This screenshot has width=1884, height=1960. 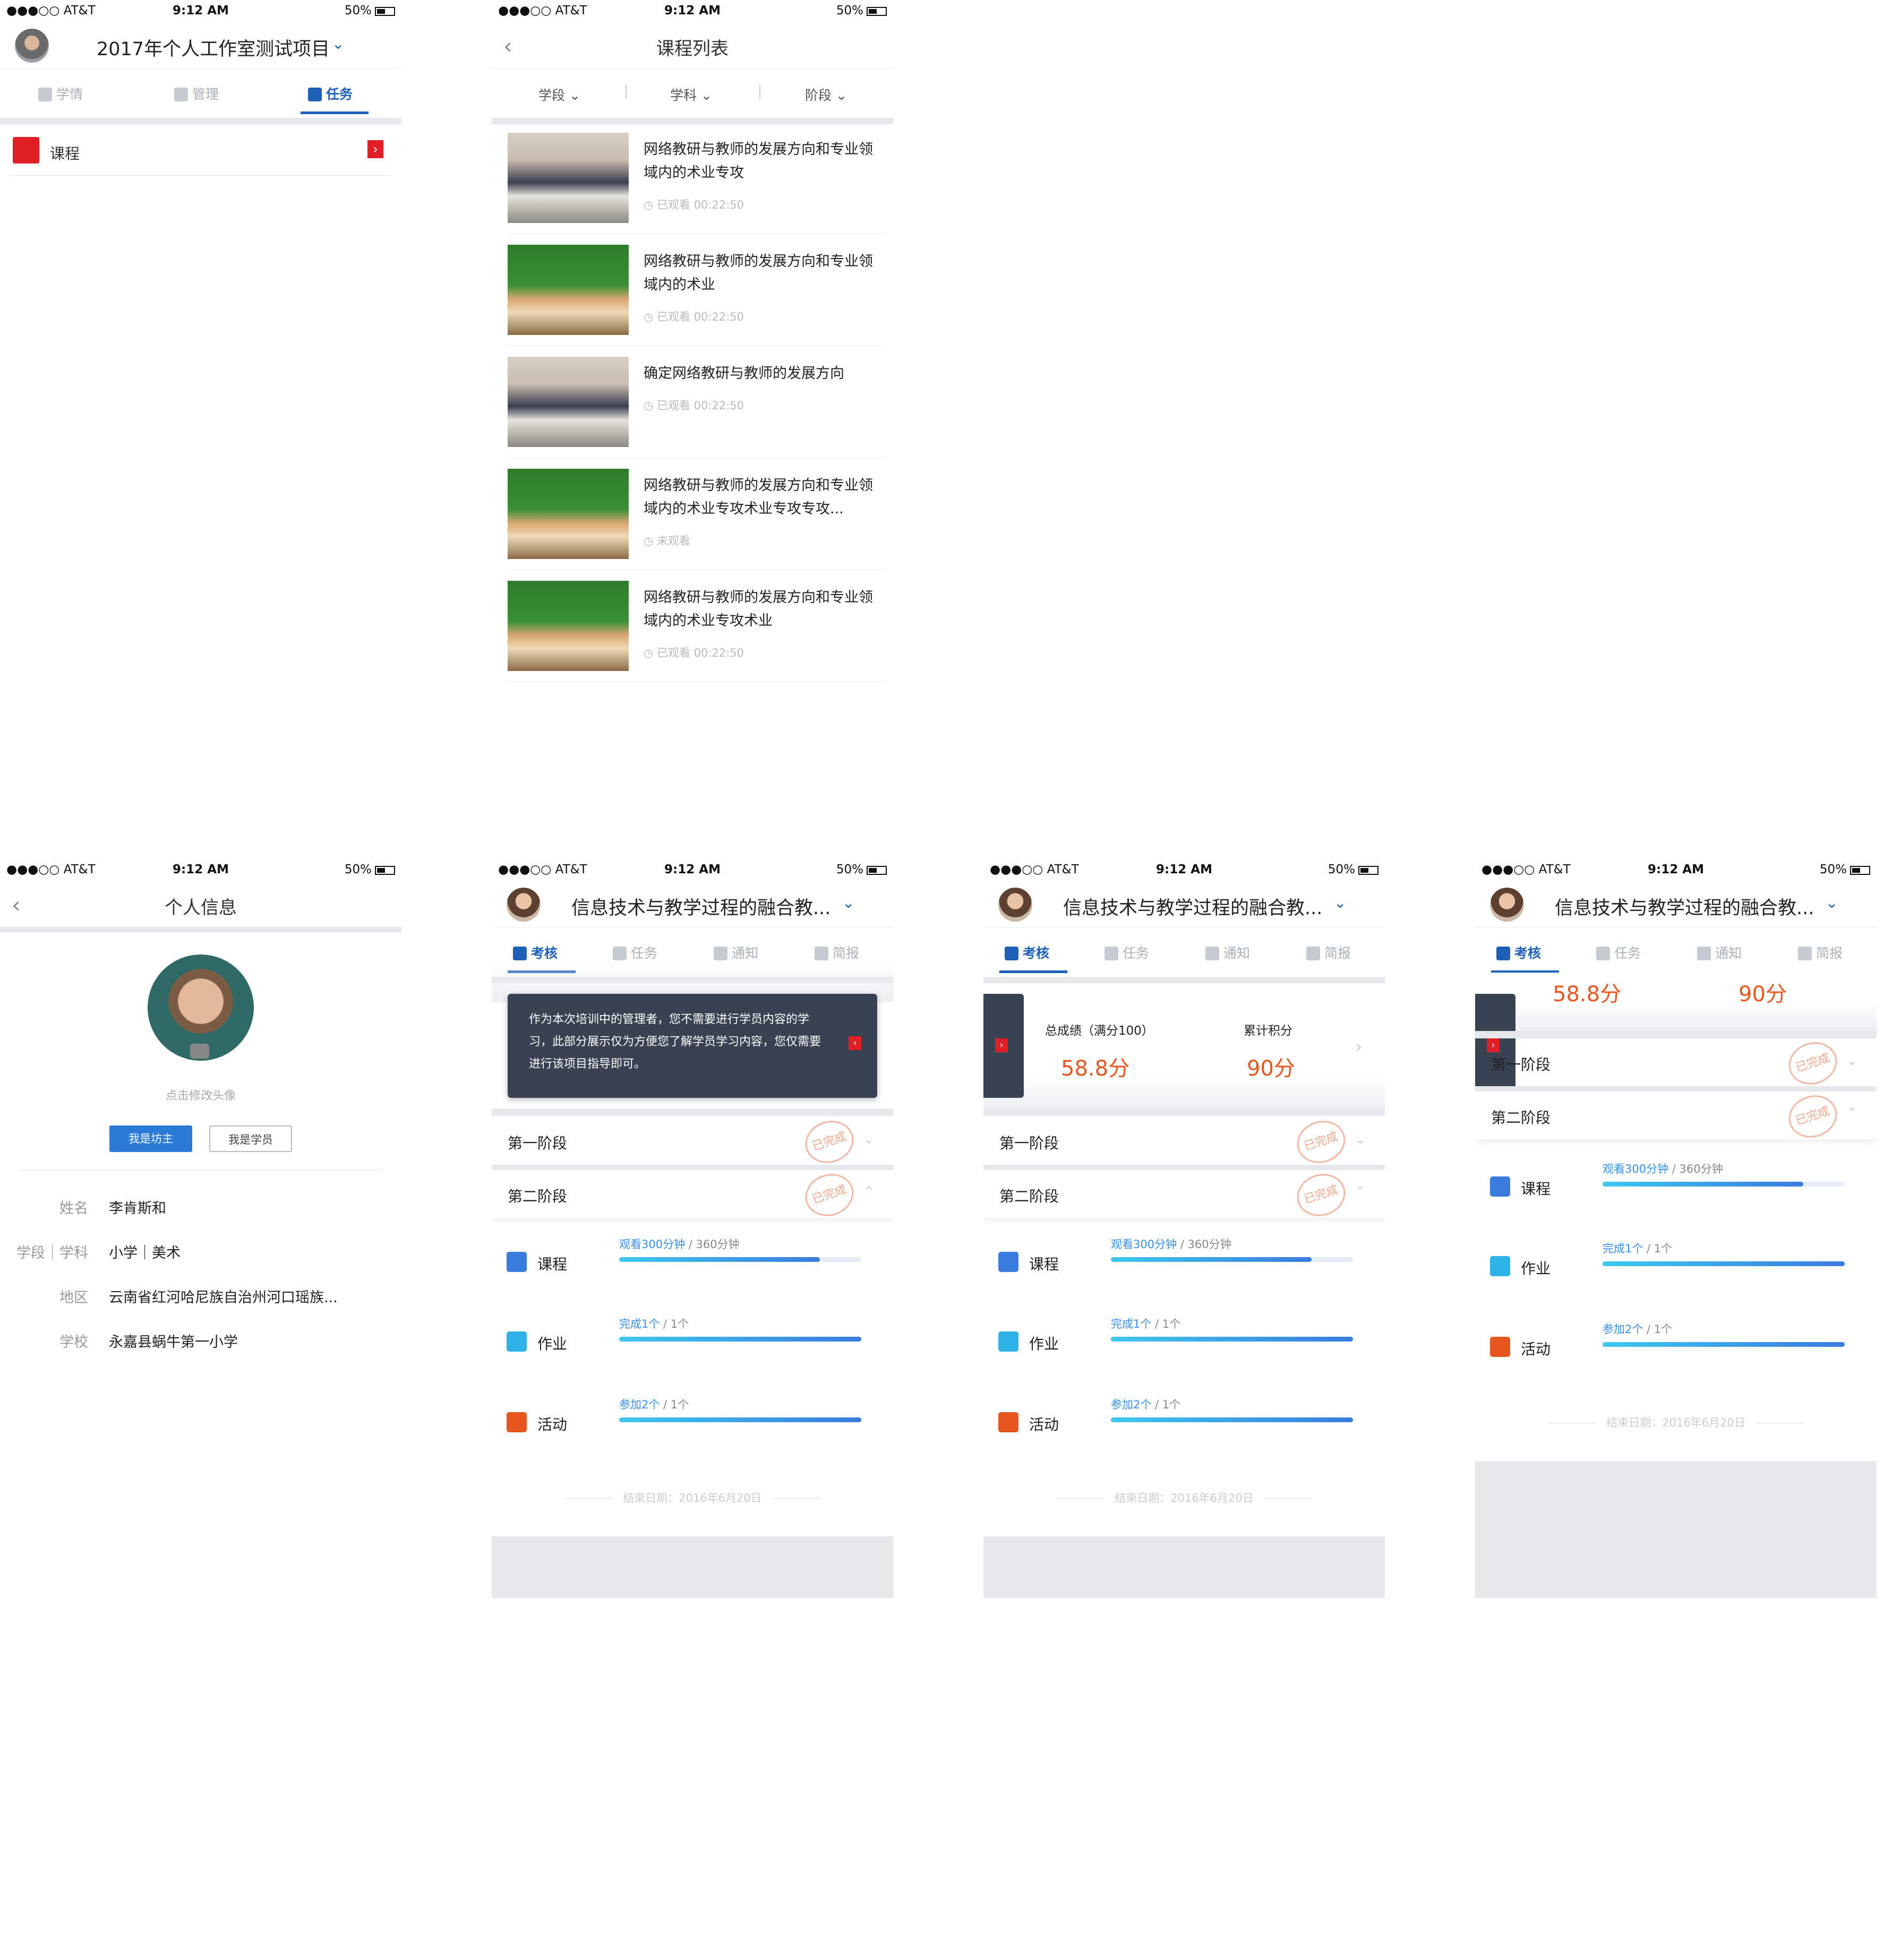 I want to click on watch-status: ◷ 未观看, so click(x=667, y=541).